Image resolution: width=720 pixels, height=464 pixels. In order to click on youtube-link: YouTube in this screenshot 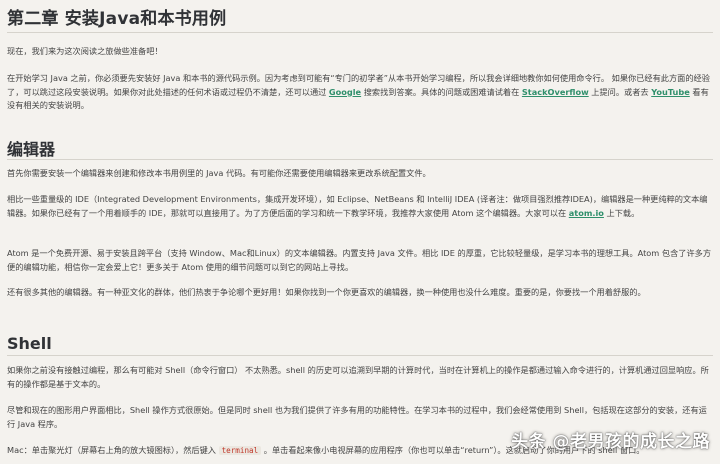, I will do `click(670, 92)`.